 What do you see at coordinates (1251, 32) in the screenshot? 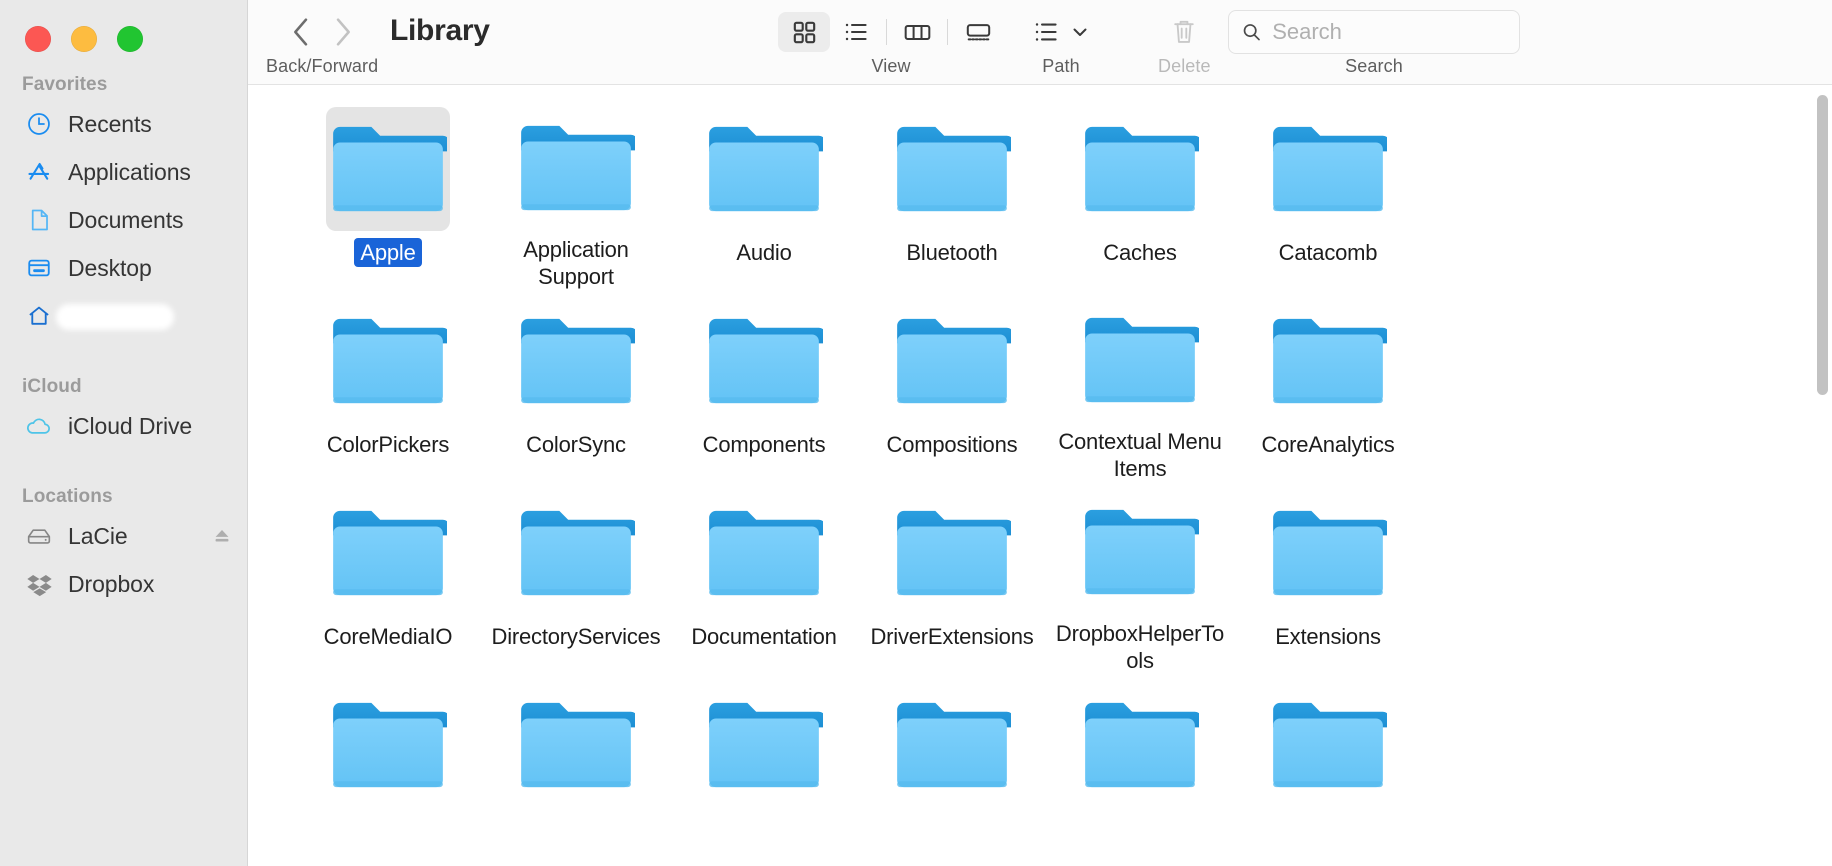
I see `search-icon` at bounding box center [1251, 32].